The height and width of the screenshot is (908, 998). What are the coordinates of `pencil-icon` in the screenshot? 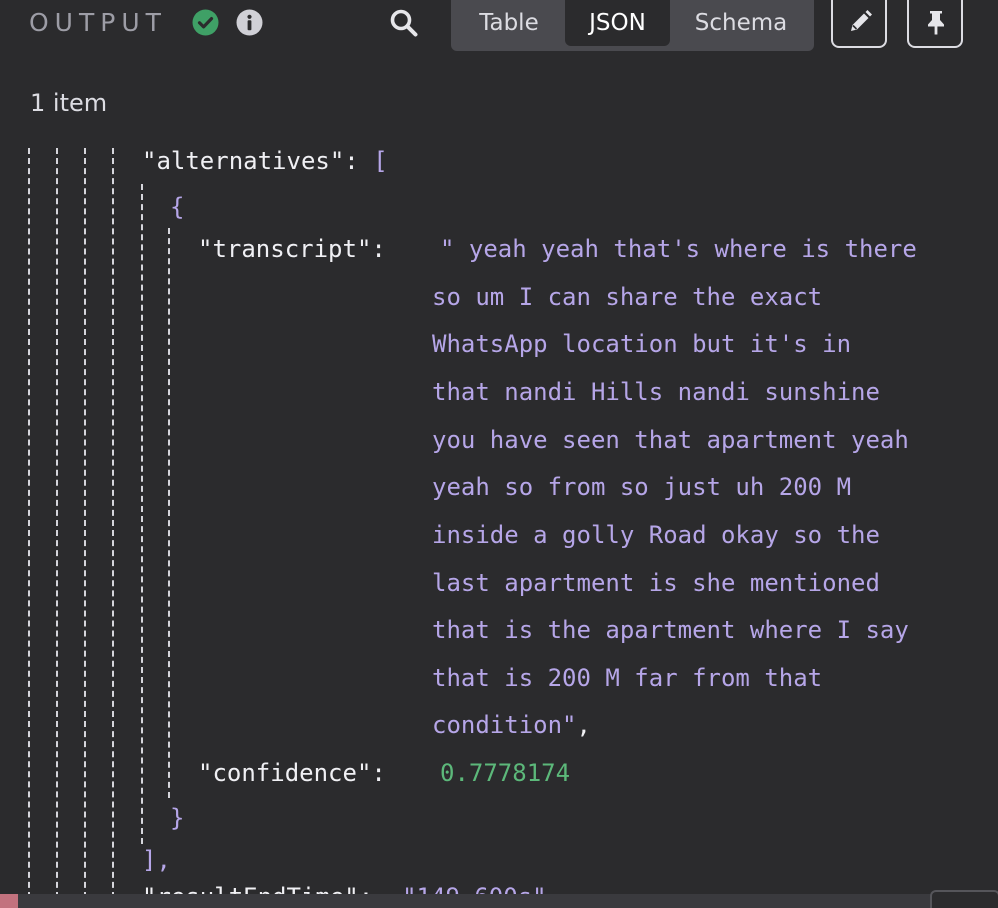 It's located at (861, 20).